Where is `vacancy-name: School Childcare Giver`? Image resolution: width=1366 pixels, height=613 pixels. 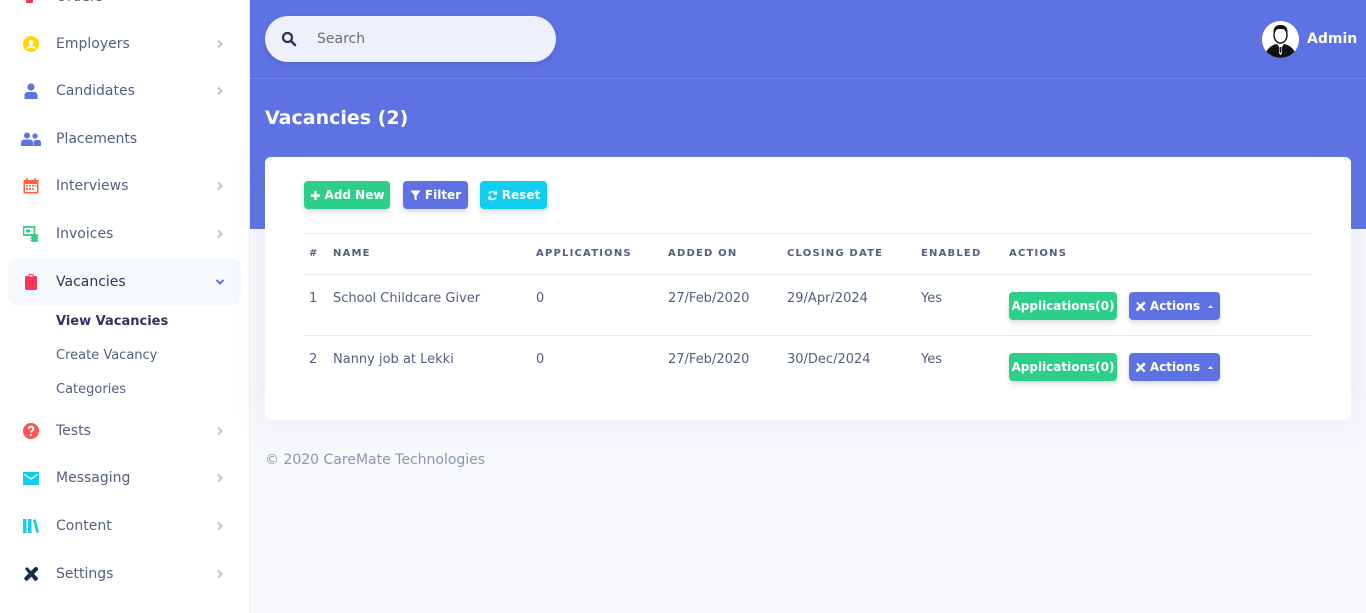
vacancy-name: School Childcare Giver is located at coordinates (407, 298).